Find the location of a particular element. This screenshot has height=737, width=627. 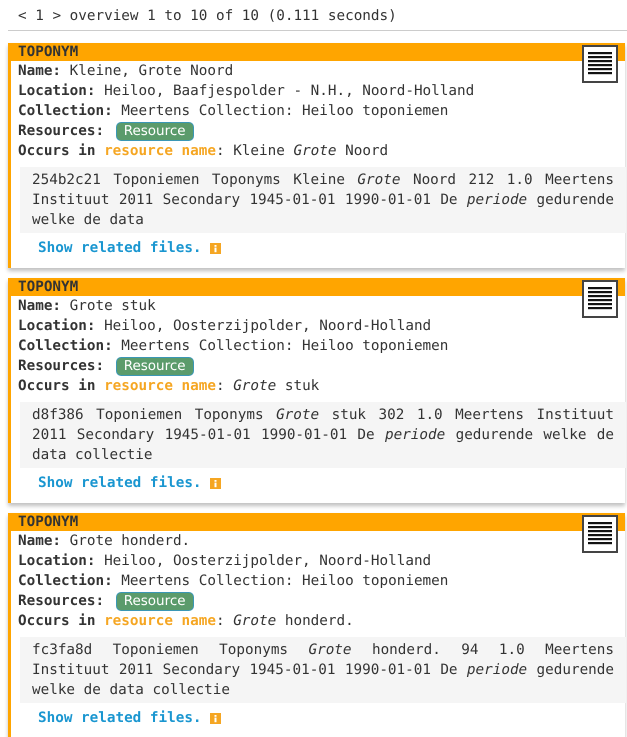

field-value: Heiloo, Baafjespolder - N.H., Noord-Holland is located at coordinates (289, 91).